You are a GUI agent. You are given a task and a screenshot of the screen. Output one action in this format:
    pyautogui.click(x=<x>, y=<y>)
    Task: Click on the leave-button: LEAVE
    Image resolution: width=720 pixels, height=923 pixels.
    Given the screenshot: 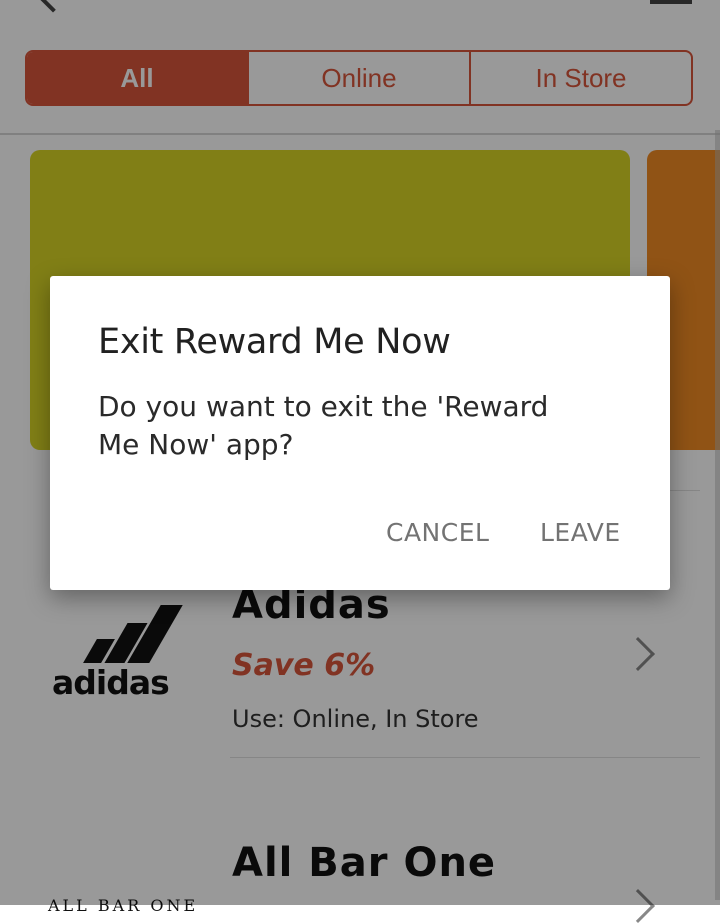 What is the action you would take?
    pyautogui.click(x=580, y=532)
    